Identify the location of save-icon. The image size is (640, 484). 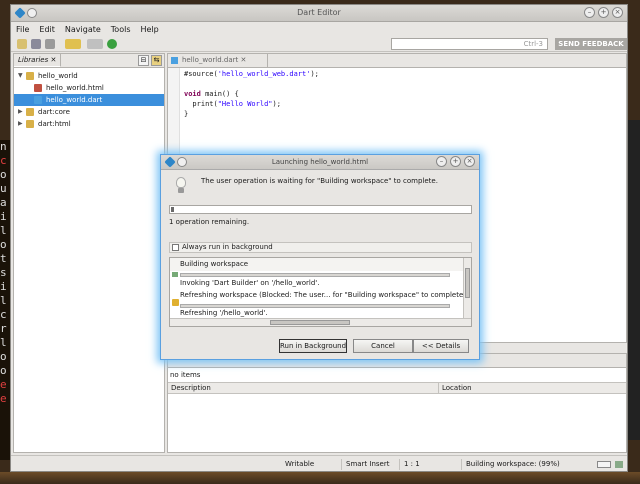
(36, 44).